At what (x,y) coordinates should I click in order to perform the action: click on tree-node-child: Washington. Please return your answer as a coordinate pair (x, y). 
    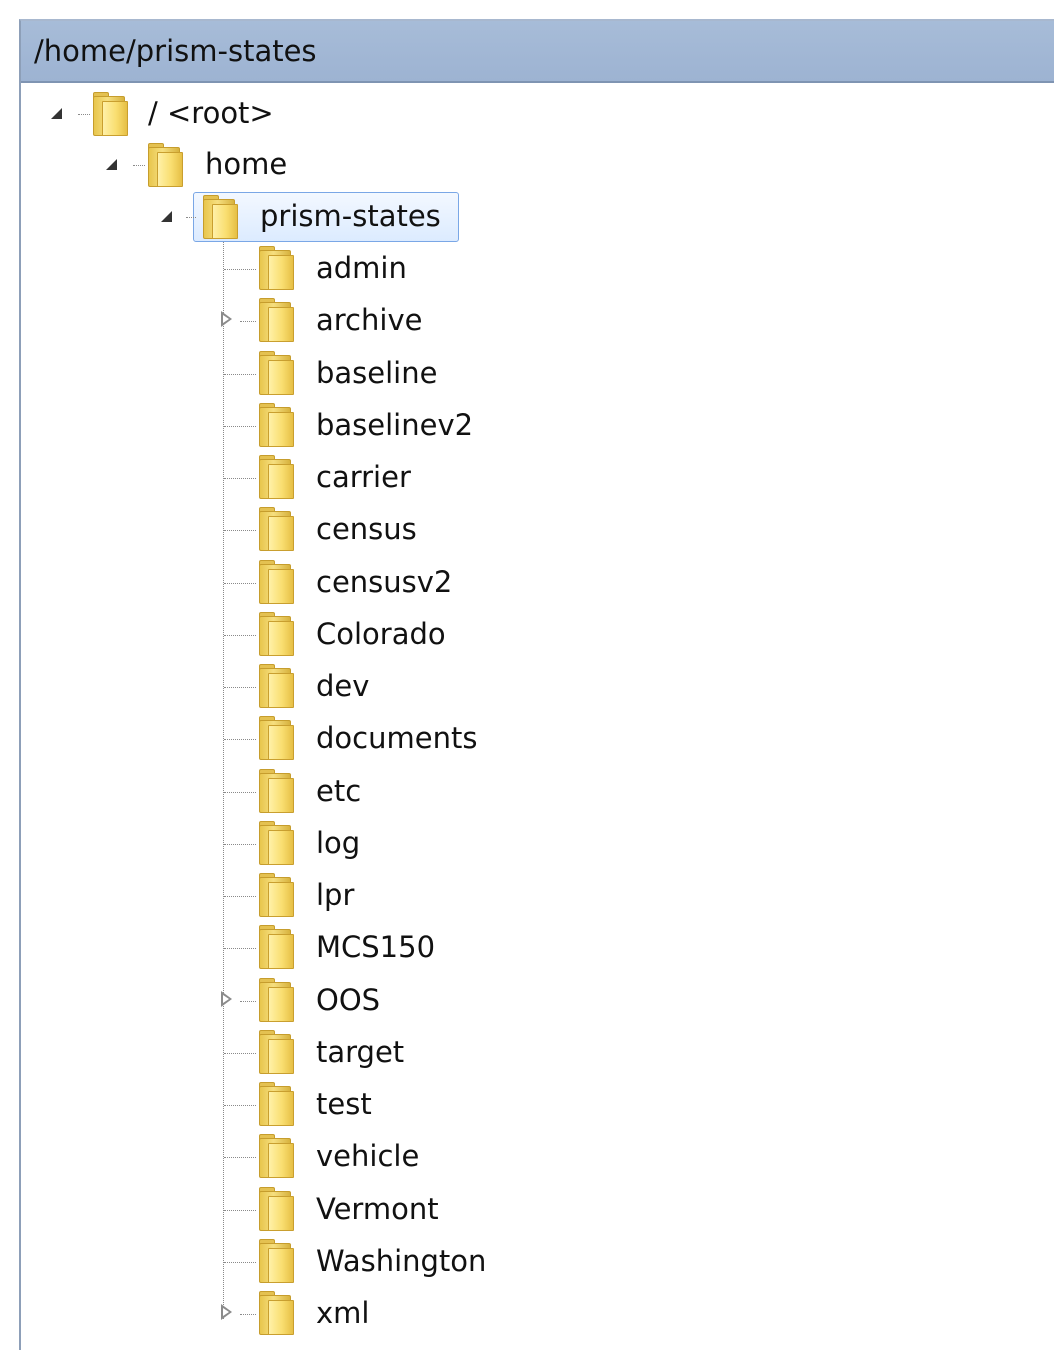
    Looking at the image, I should click on (376, 1261).